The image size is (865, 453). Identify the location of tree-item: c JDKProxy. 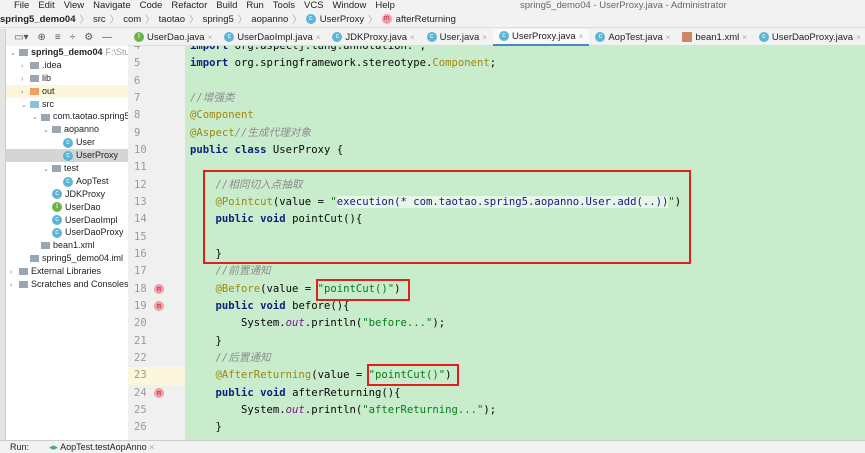
(67, 194).